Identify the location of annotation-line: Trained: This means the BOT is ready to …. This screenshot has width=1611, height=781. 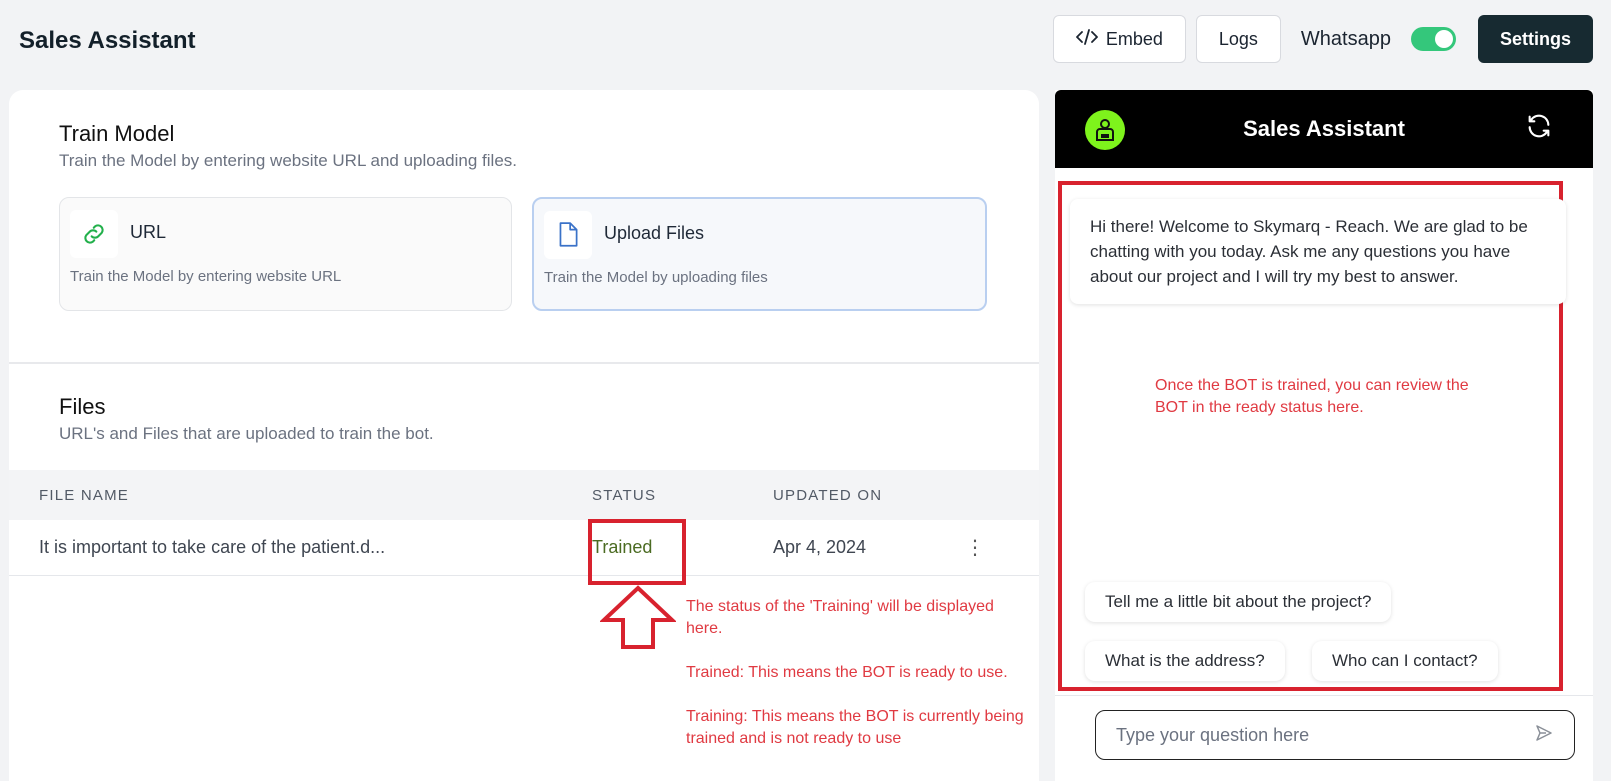
(847, 672).